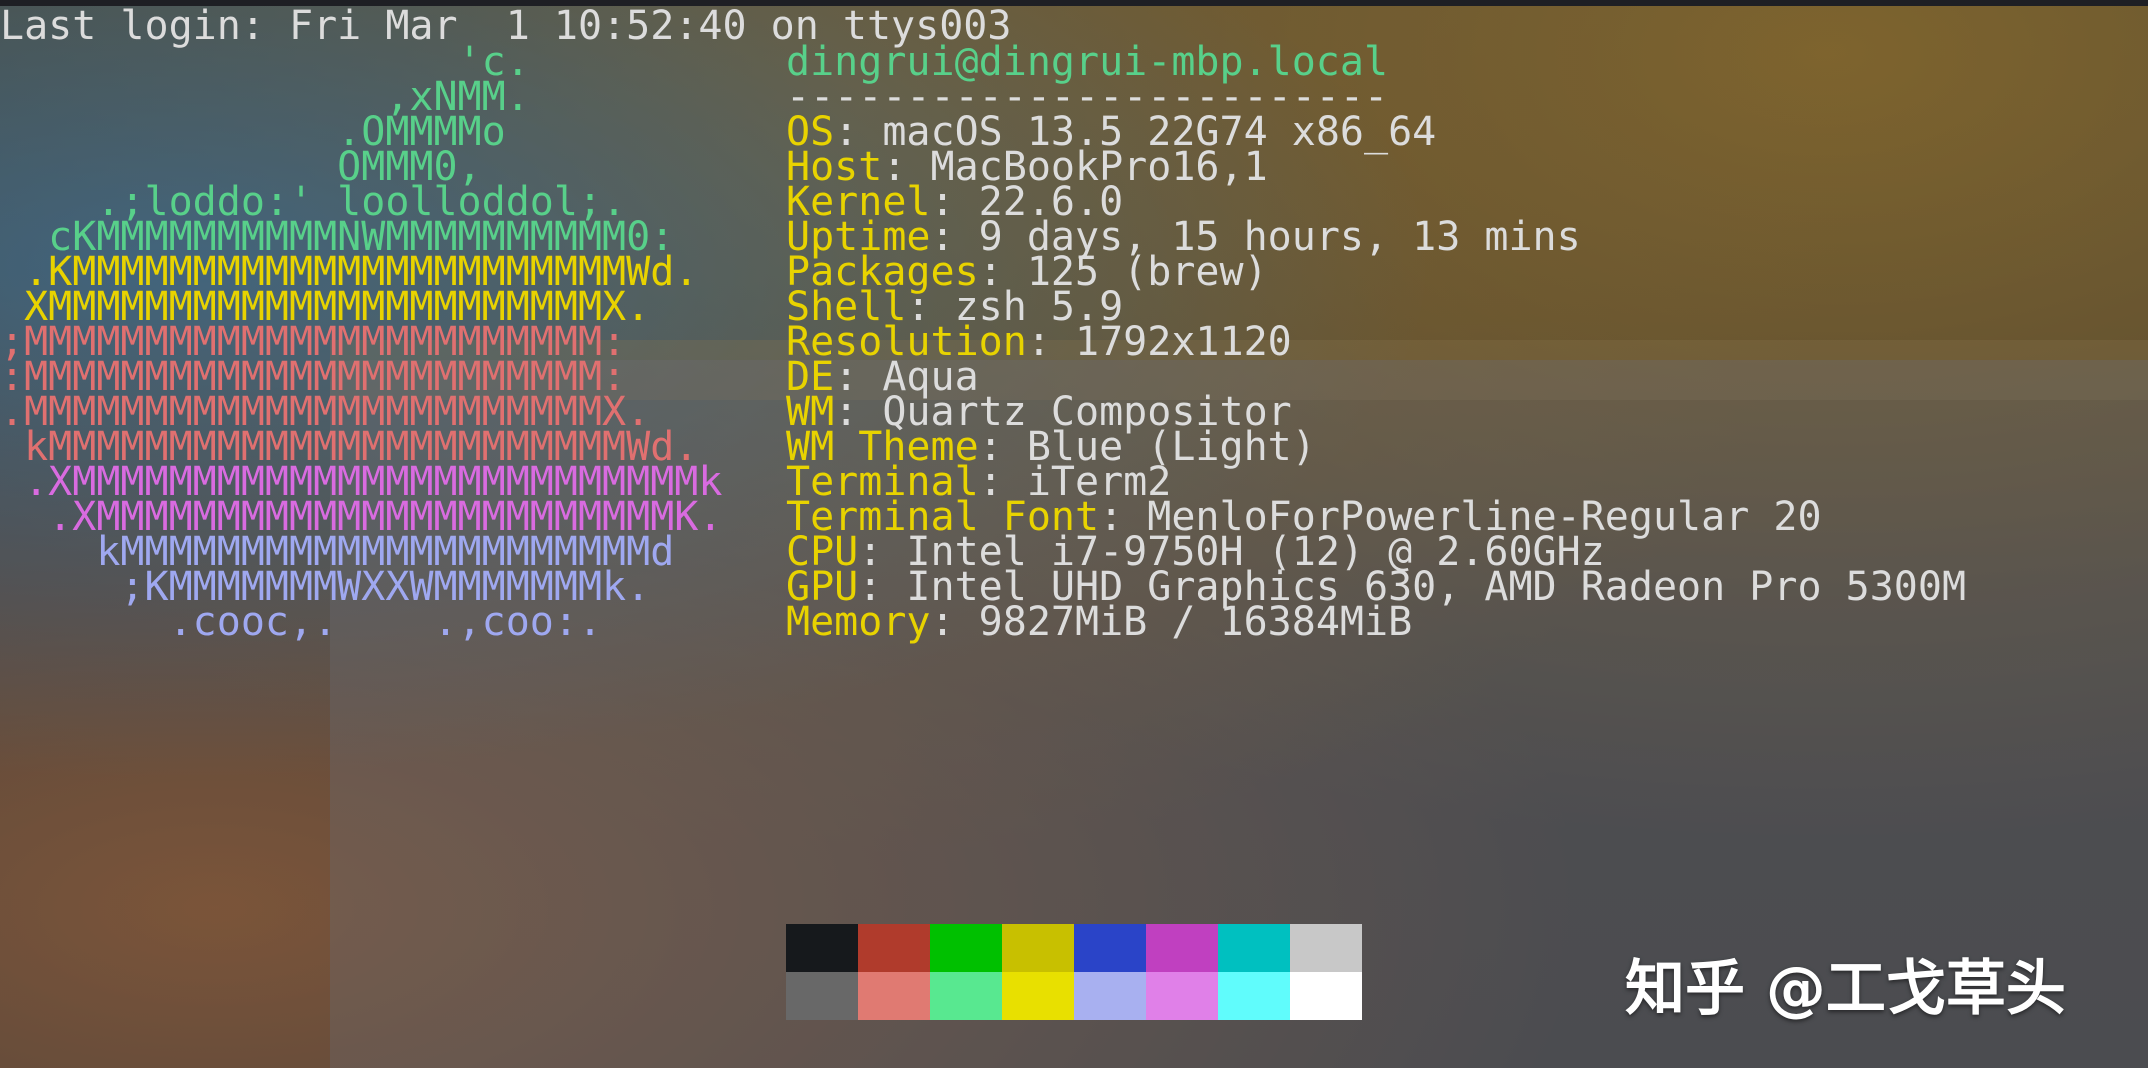  Describe the element at coordinates (1195, 622) in the screenshot. I see `info-value: 9827MiB / 16384MiB` at that location.